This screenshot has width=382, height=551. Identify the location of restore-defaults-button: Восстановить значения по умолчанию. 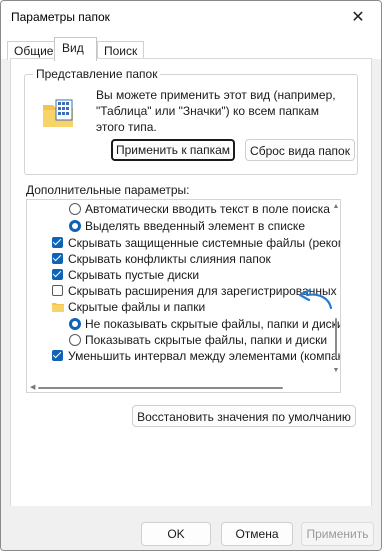
(244, 416).